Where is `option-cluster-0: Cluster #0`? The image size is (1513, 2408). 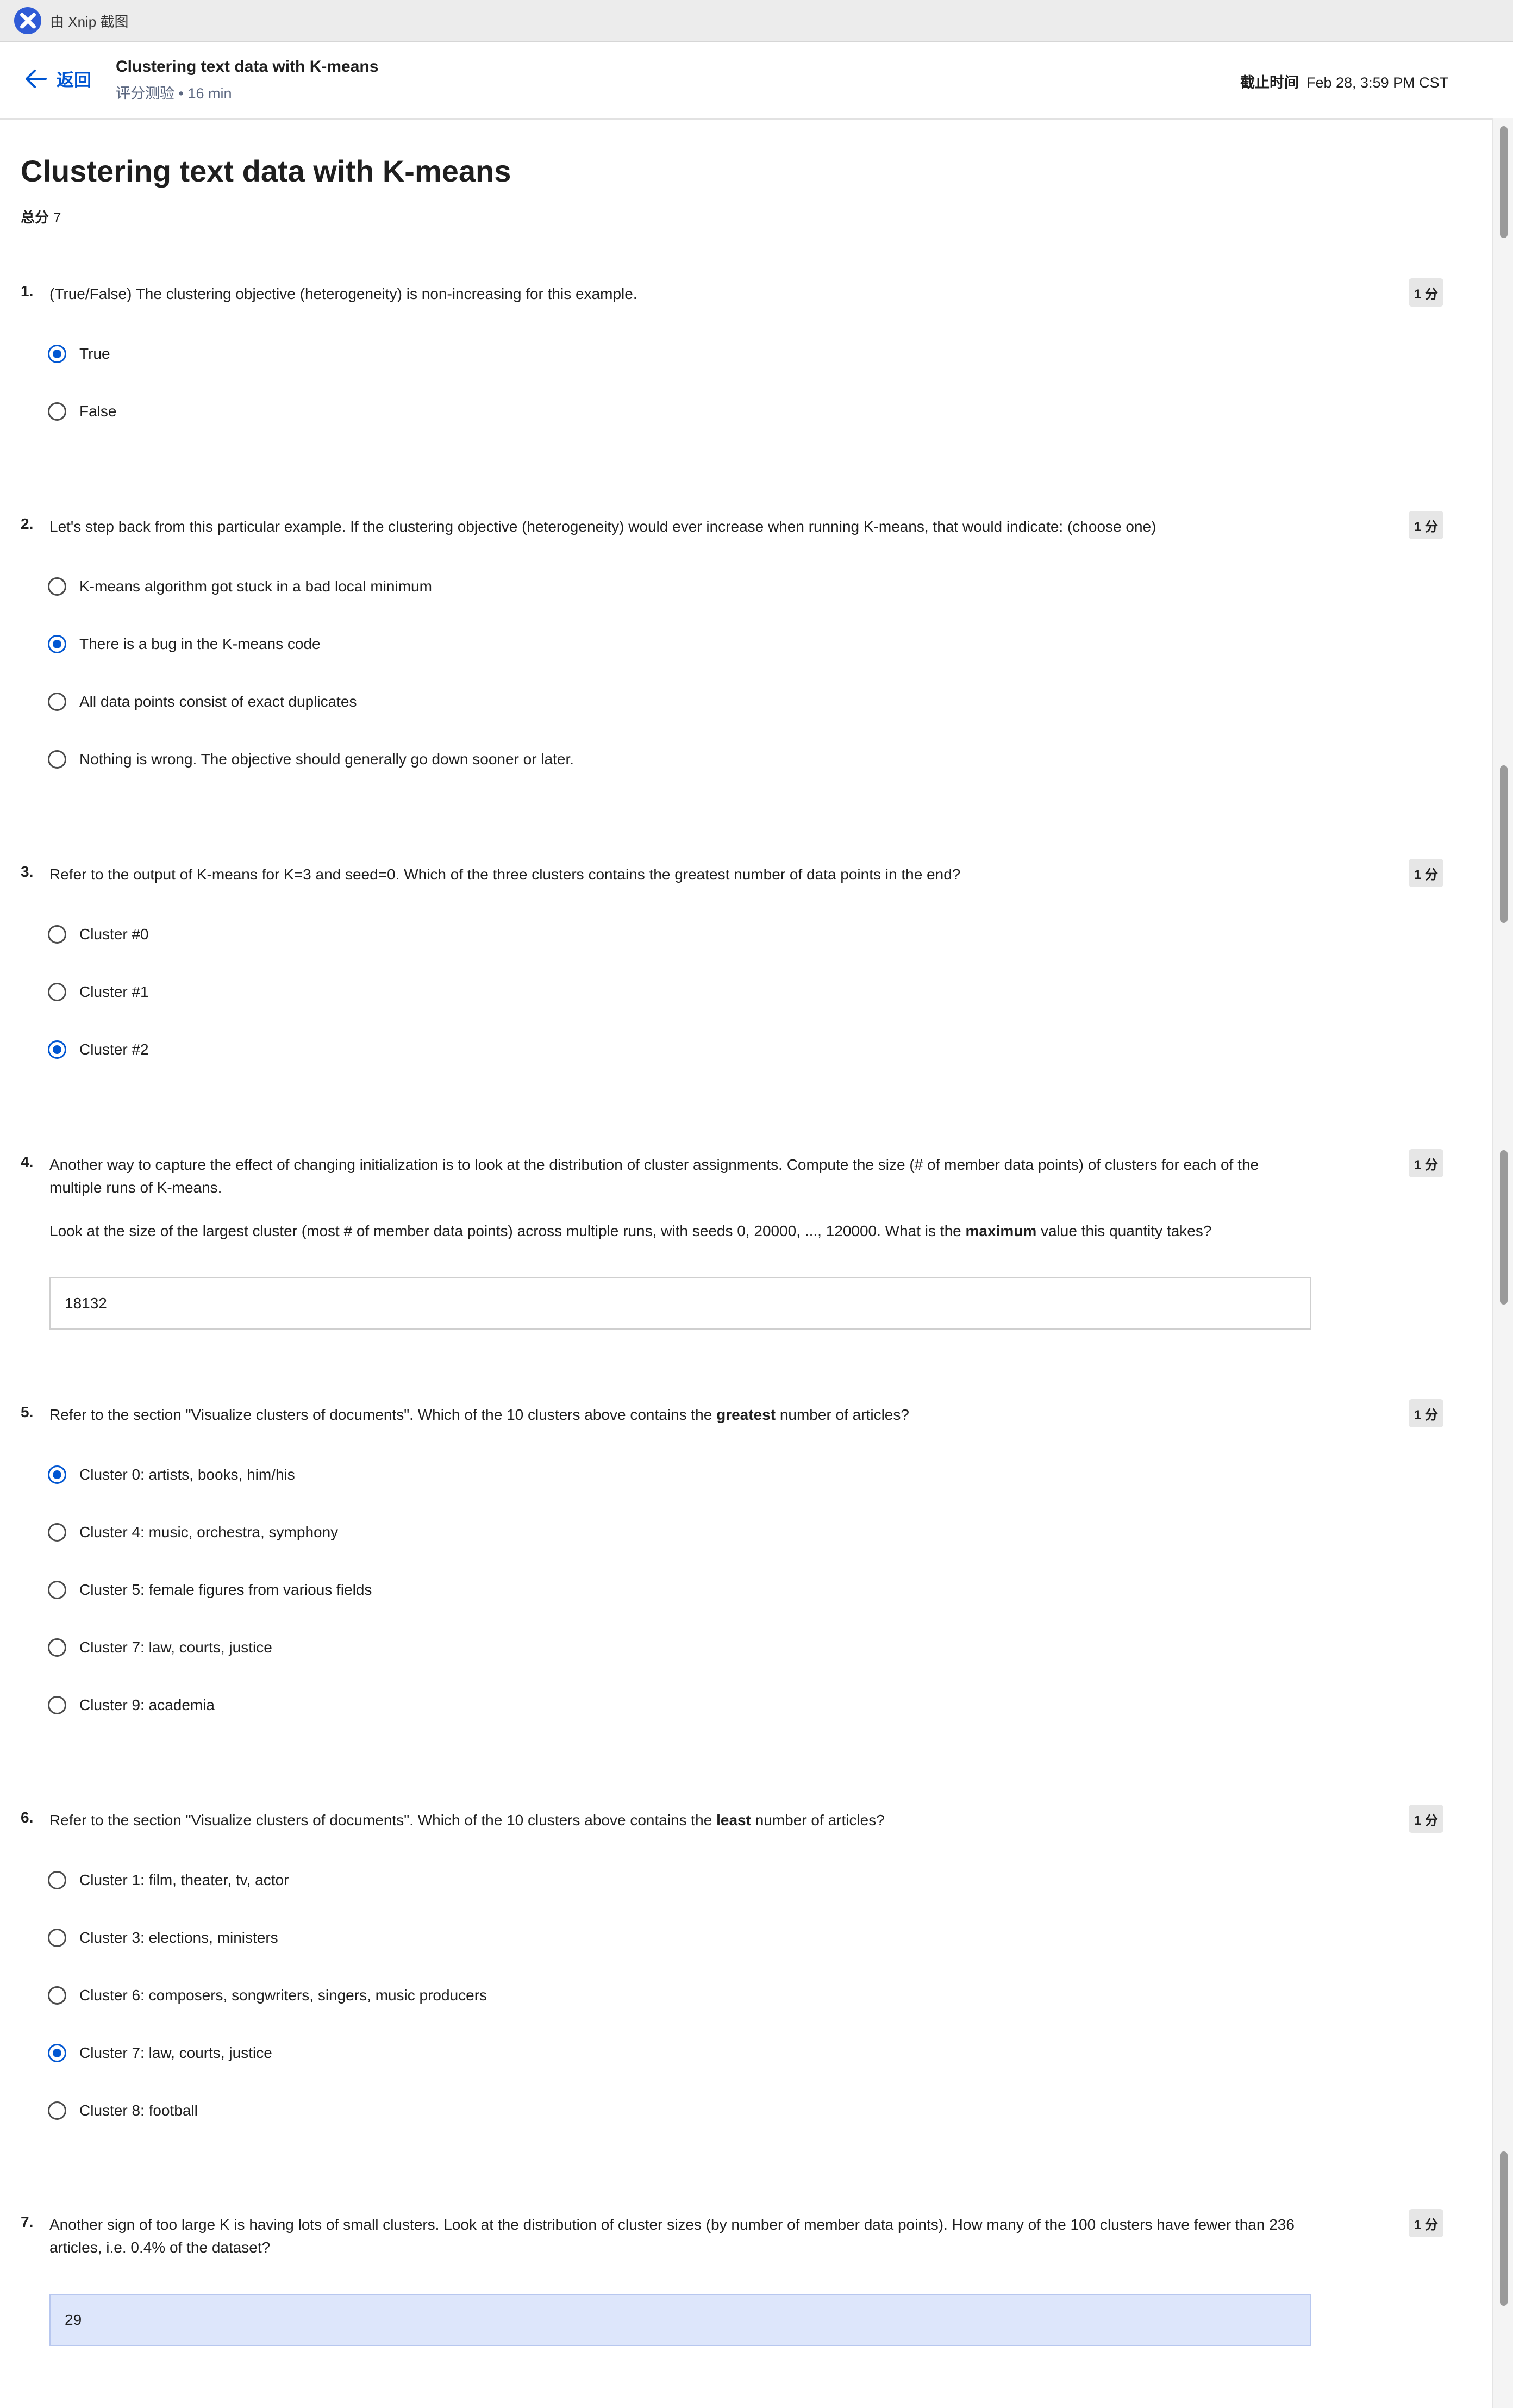 option-cluster-0: Cluster #0 is located at coordinates (98, 934).